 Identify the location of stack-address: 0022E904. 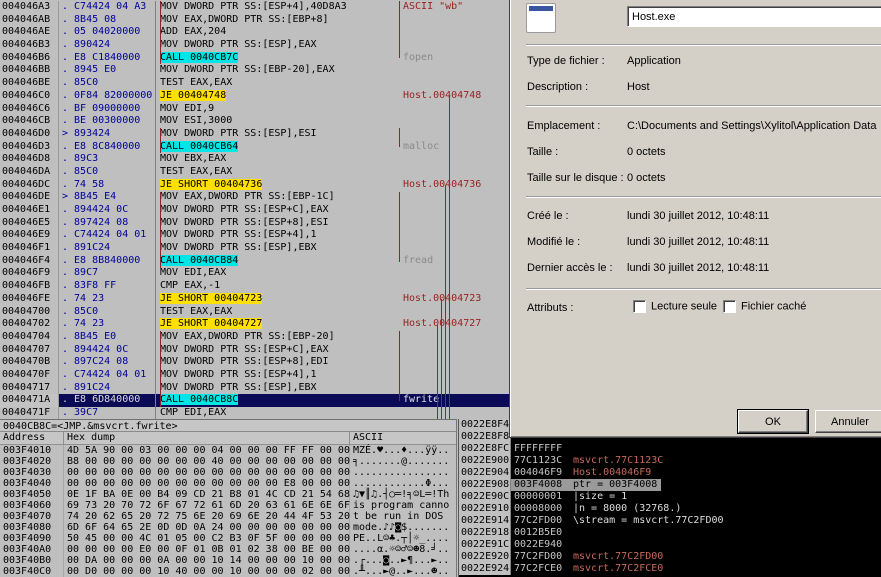
(485, 473).